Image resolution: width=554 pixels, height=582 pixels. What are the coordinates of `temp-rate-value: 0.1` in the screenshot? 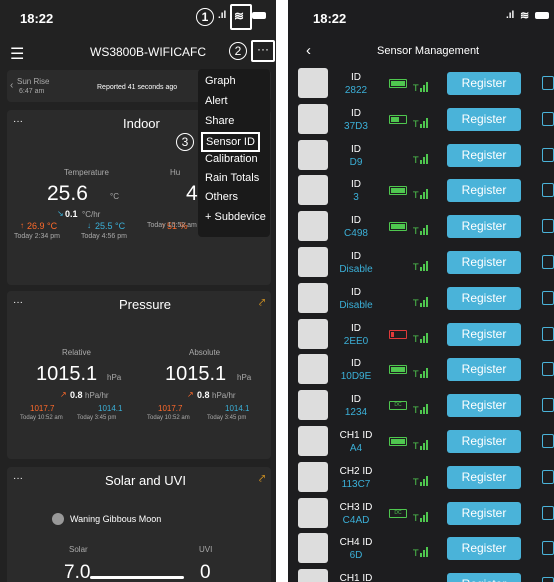 It's located at (71, 214).